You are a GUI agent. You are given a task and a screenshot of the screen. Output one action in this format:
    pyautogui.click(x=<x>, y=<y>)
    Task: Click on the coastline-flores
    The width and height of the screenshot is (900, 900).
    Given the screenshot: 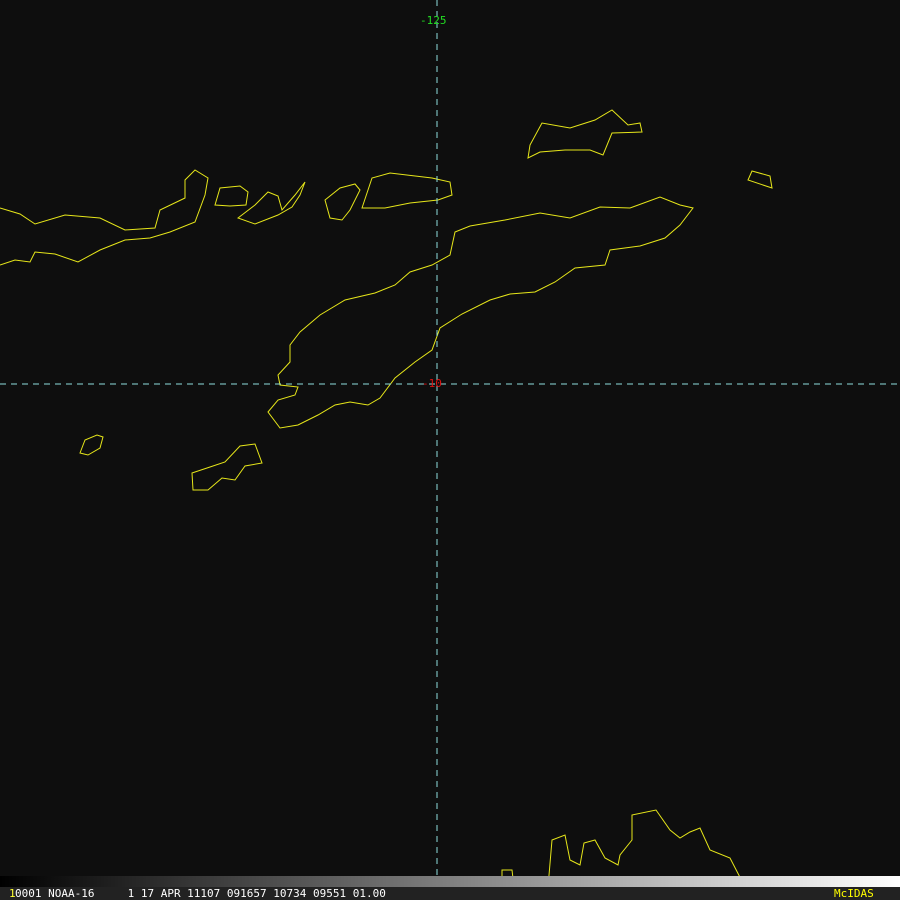 What is the action you would take?
    pyautogui.click(x=104, y=217)
    